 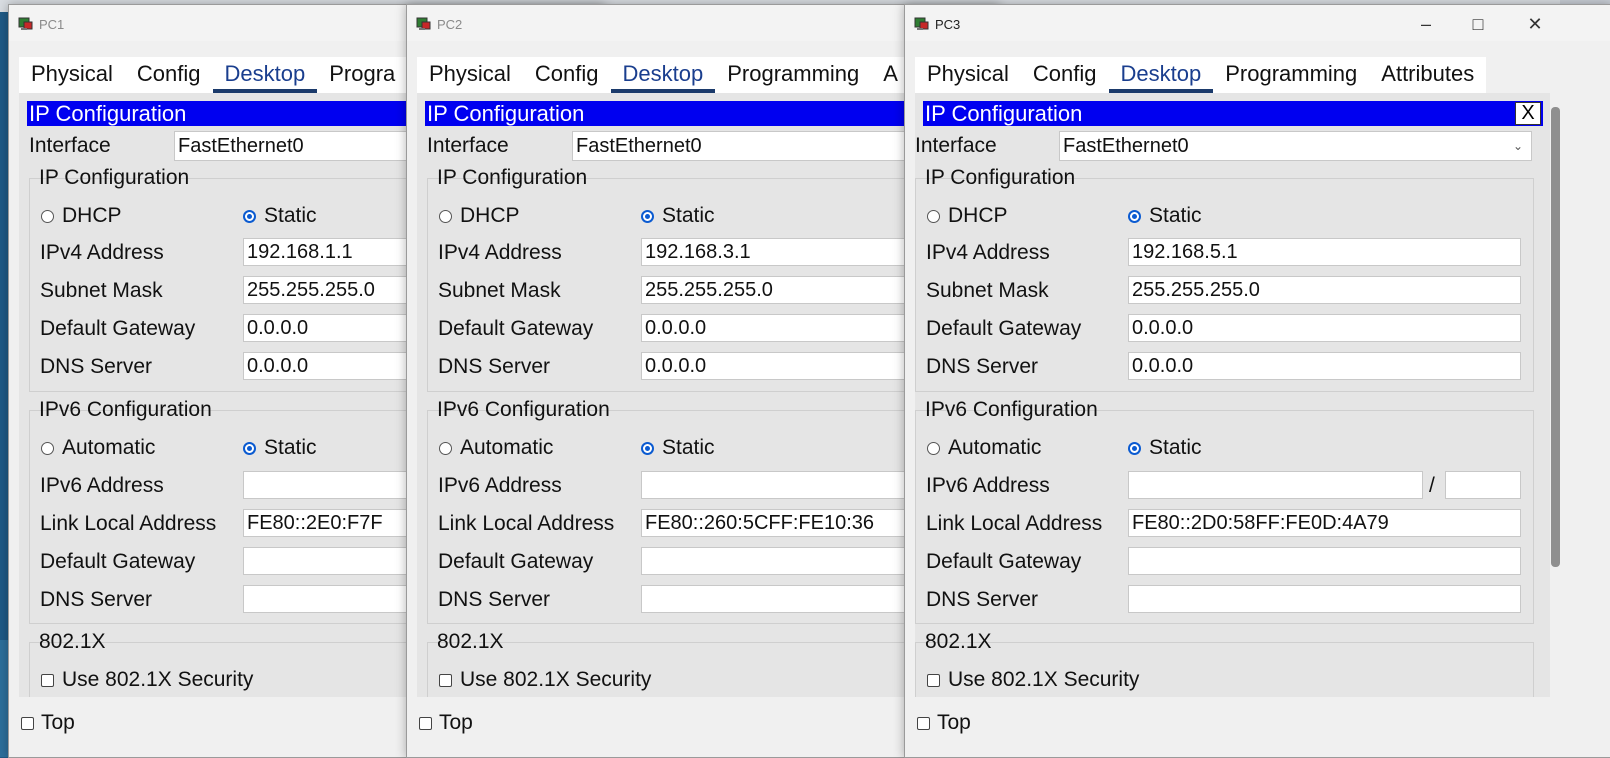 I want to click on ip-configuration-header: IP Configuration X, so click(x=1233, y=113).